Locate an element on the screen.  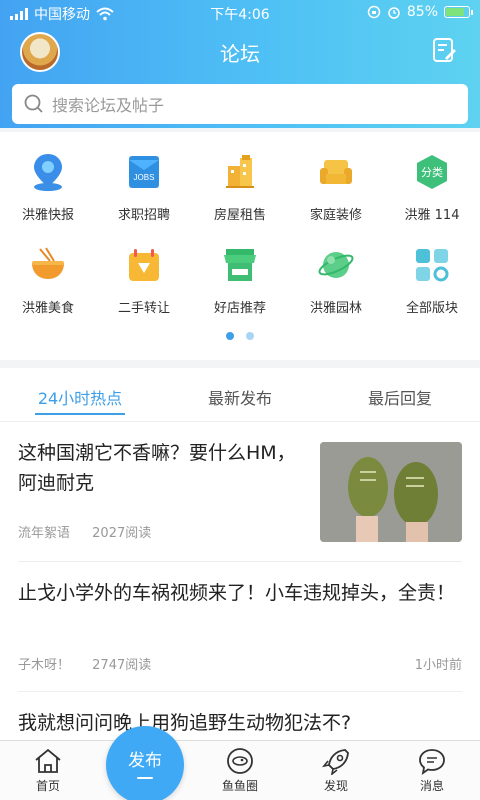
search-input: 搜索论坛及帖子 is located at coordinates (240, 104).